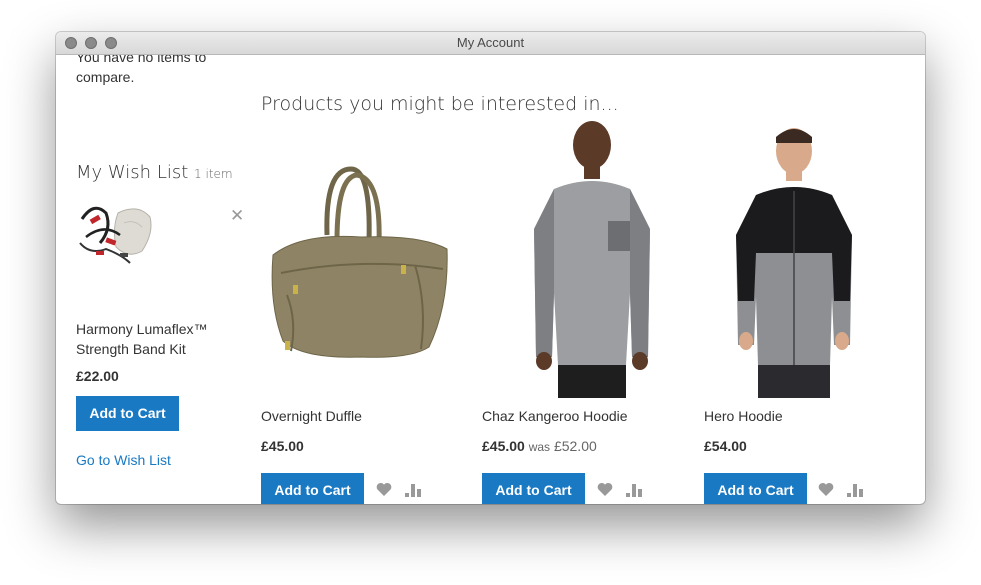 The height and width of the screenshot is (585, 981). I want to click on product-image-overnight-duffle, so click(361, 255).